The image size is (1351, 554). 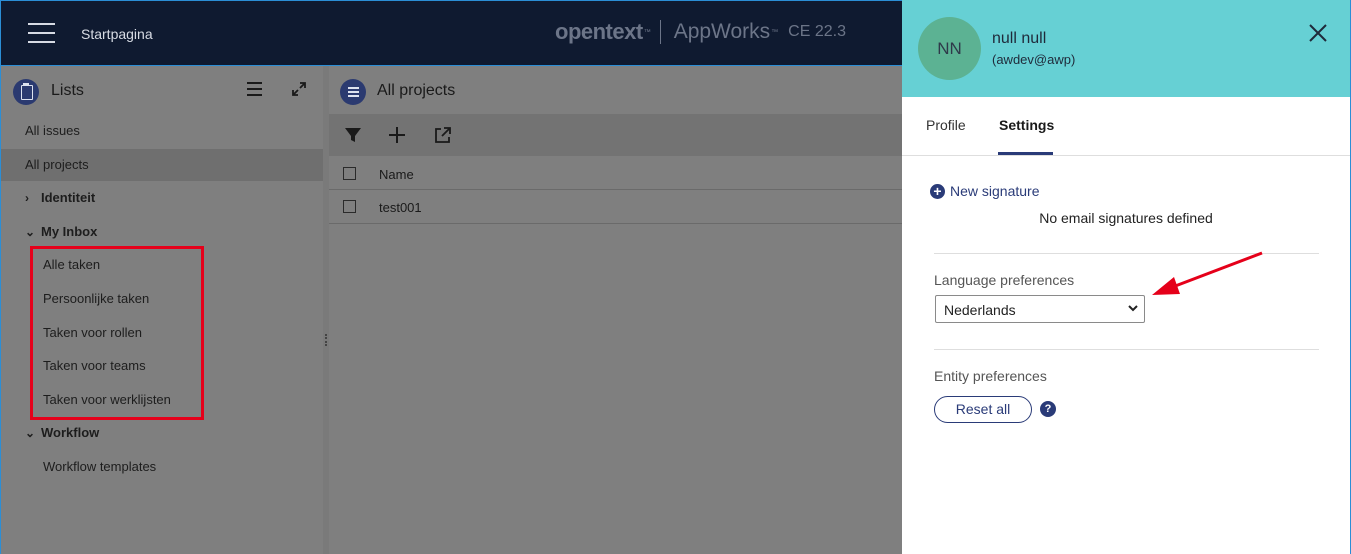 What do you see at coordinates (299, 89) in the screenshot?
I see `expand-icon` at bounding box center [299, 89].